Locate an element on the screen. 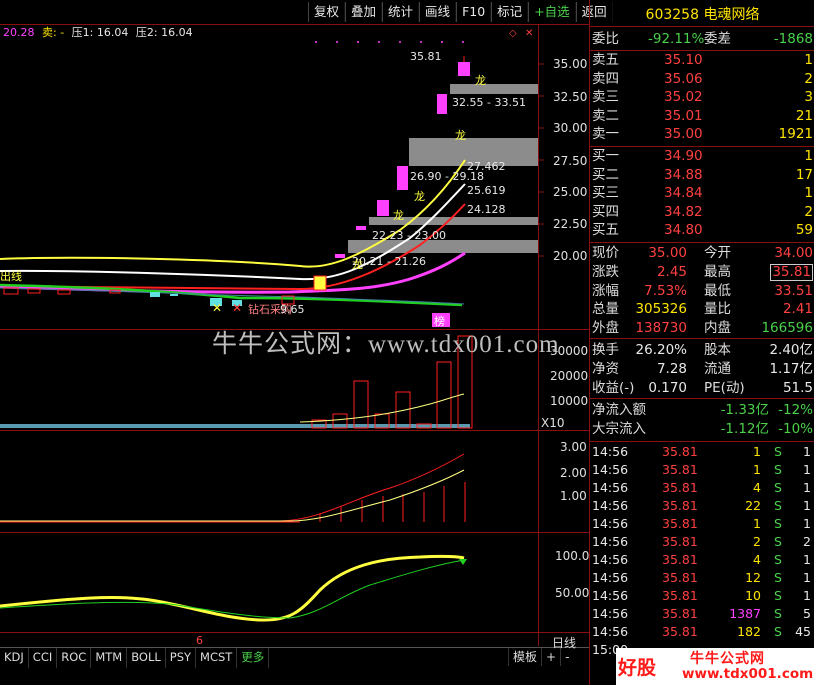 This screenshot has width=814, height=685. stat-row: 总量 305326 量比 2.41 is located at coordinates (702, 309).